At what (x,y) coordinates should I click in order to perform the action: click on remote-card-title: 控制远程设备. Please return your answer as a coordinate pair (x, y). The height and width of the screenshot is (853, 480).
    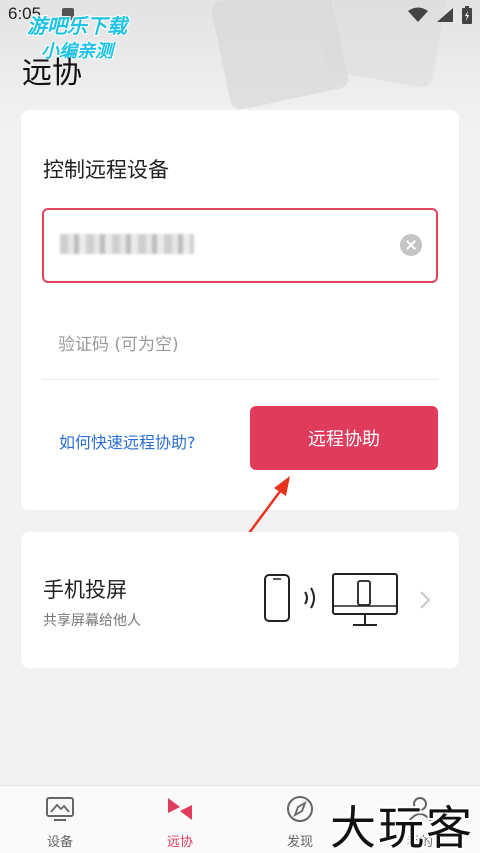
    Looking at the image, I should click on (106, 170).